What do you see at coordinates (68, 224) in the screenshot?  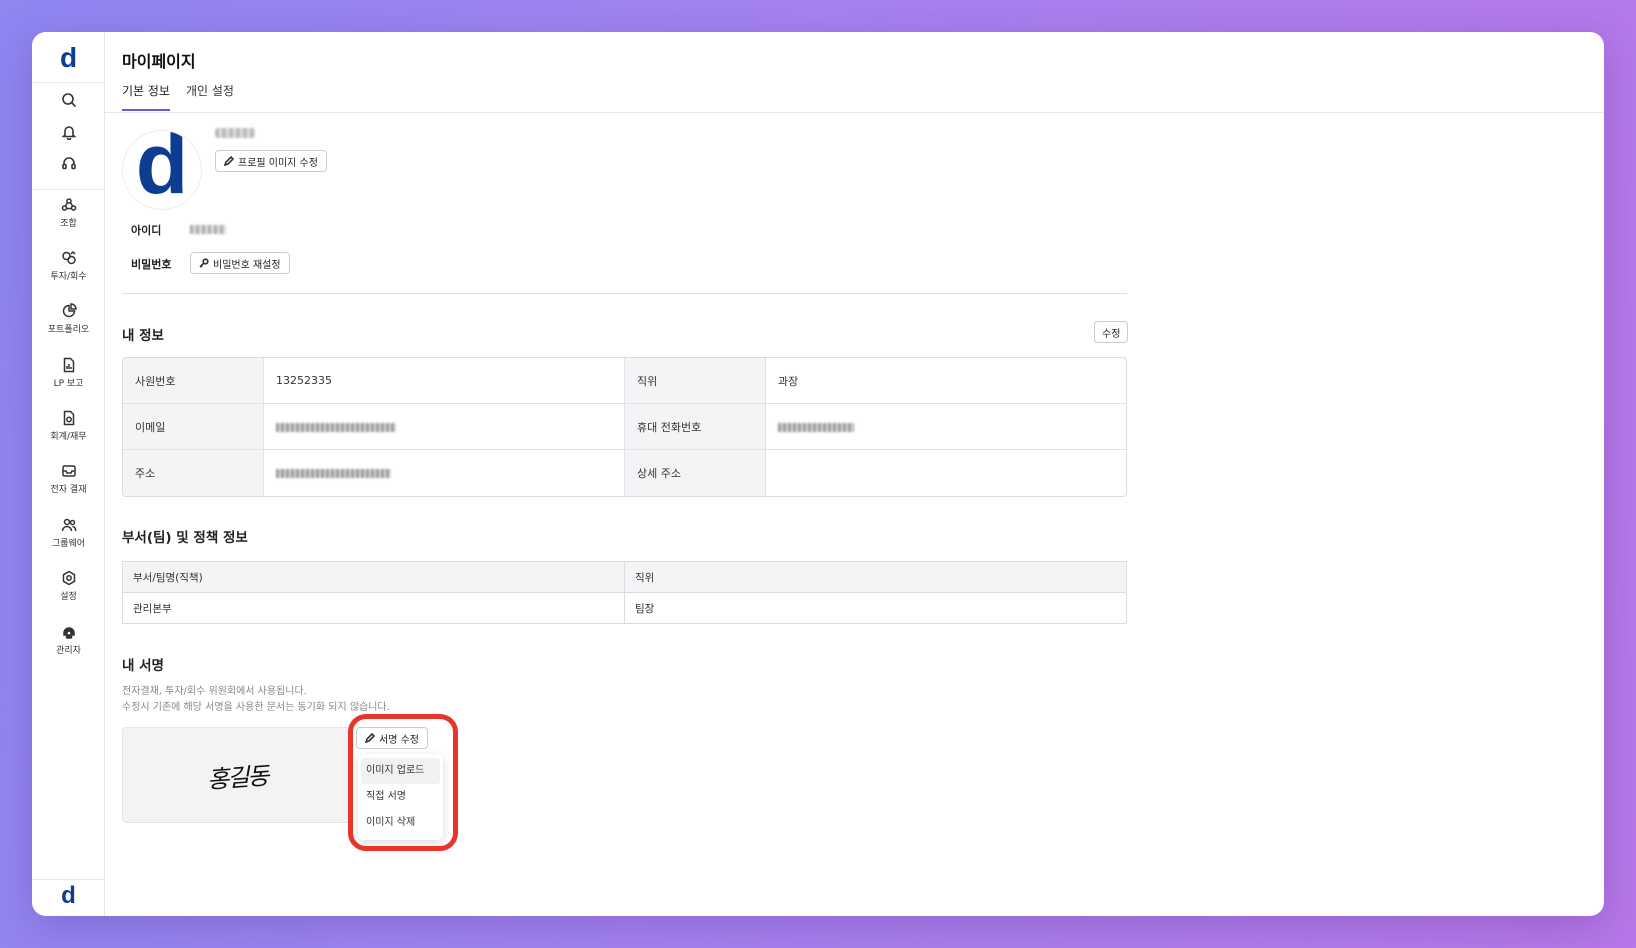 I see `sidebar-item-label: 조합` at bounding box center [68, 224].